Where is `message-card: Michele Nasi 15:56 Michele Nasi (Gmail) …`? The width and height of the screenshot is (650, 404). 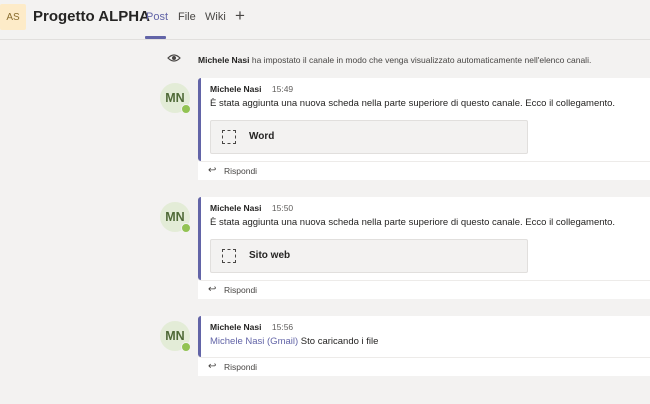 message-card: Michele Nasi 15:56 Michele Nasi (Gmail) … is located at coordinates (424, 336).